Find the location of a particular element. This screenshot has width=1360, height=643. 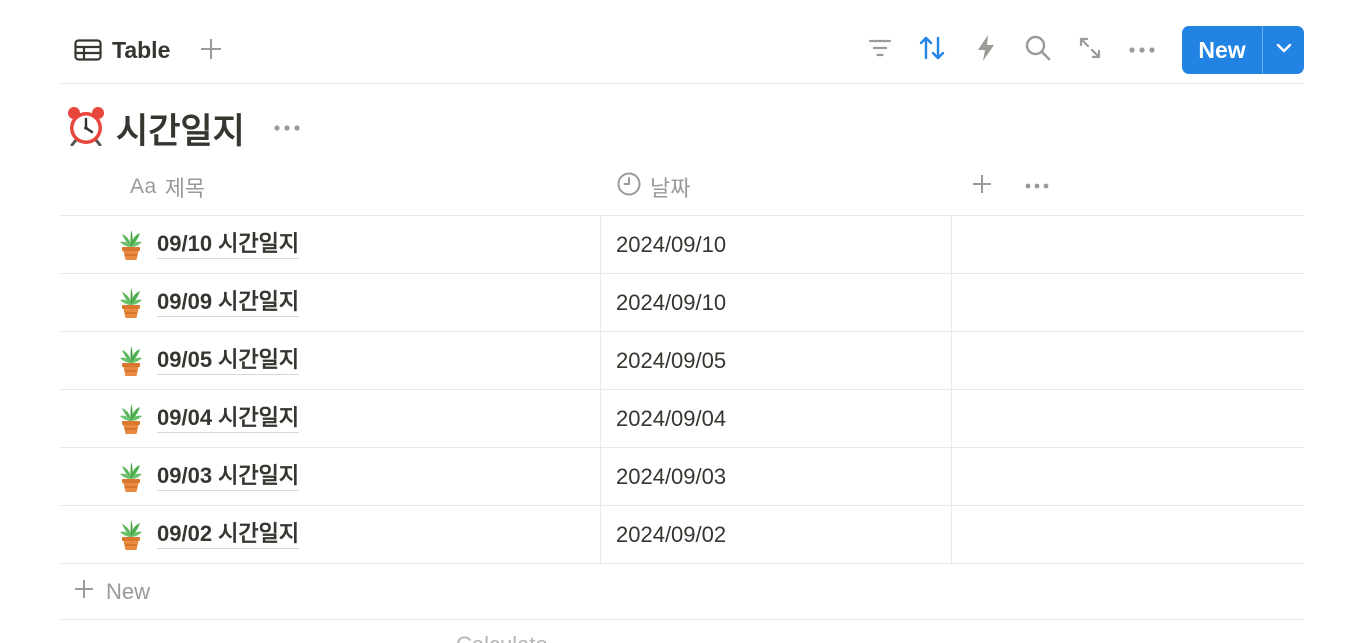

row-title: 09/02 시간일지 is located at coordinates (228, 535).